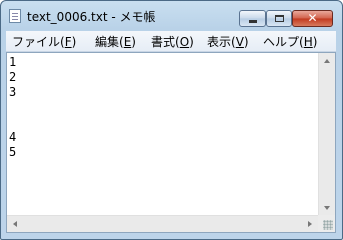  I want to click on menu-file: ファイル(F), so click(44, 41).